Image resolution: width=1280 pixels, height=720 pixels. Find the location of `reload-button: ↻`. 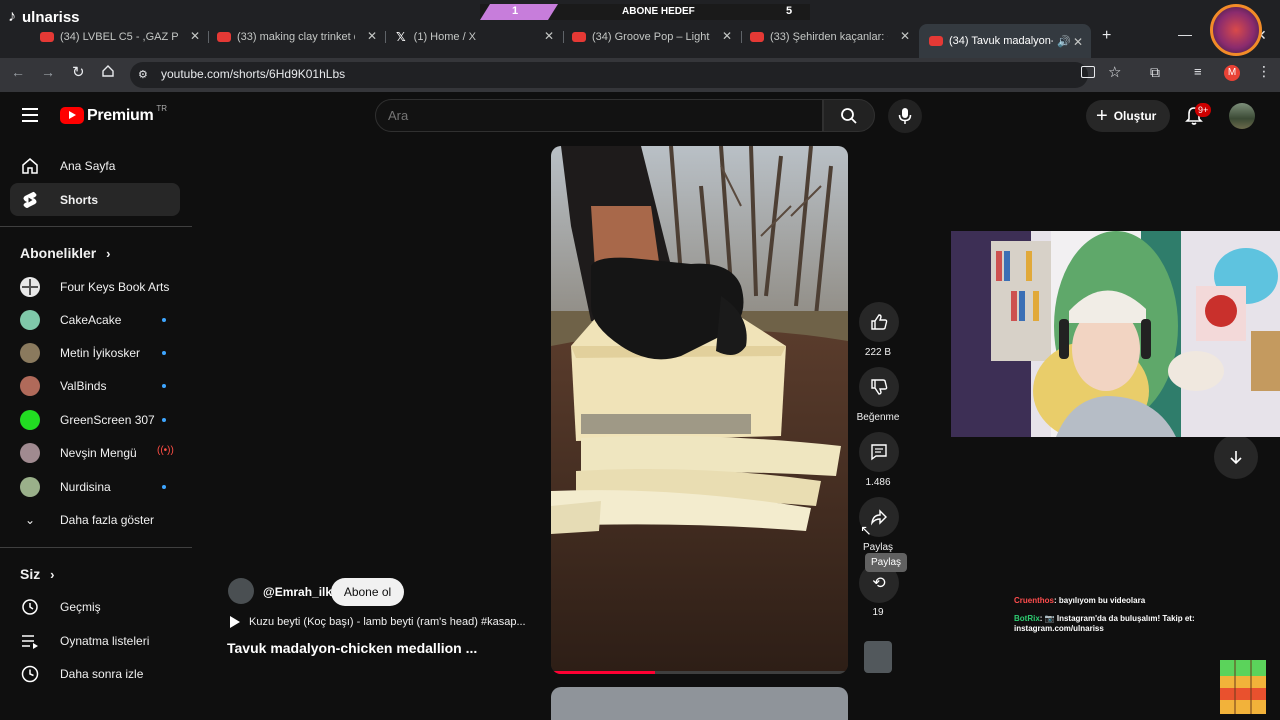

reload-button: ↻ is located at coordinates (78, 72).